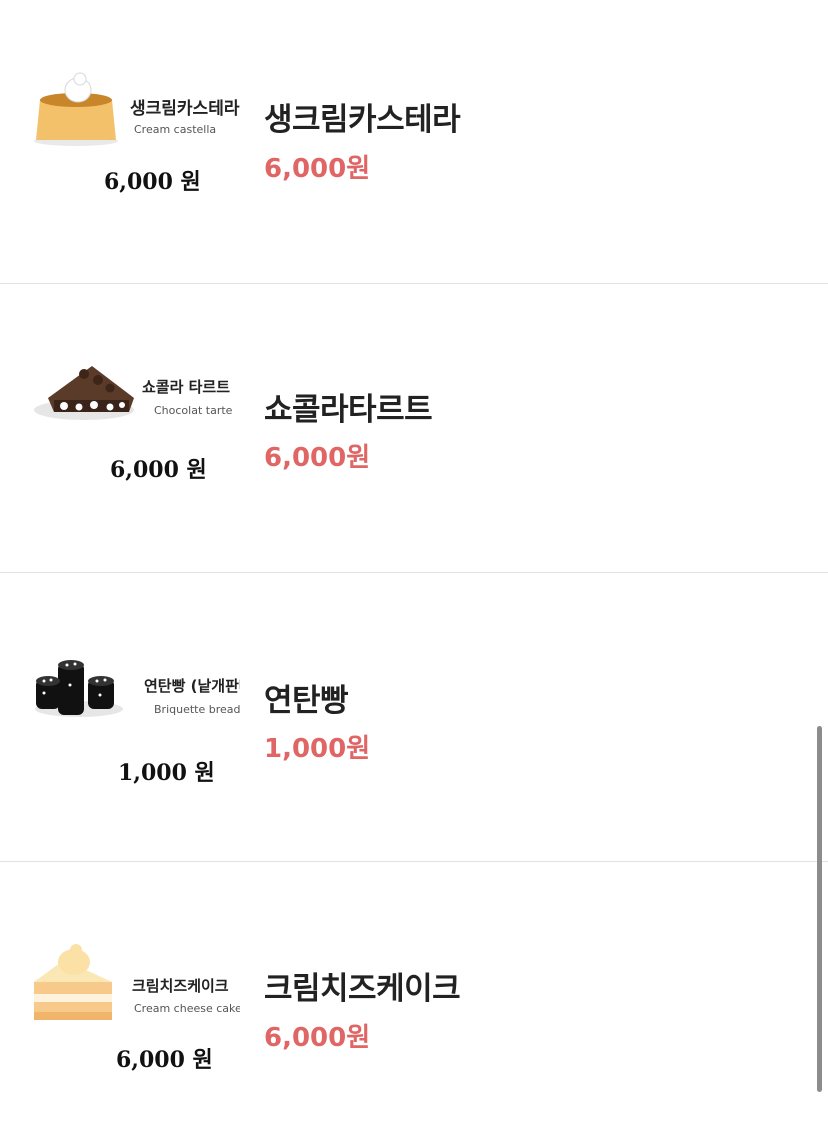  What do you see at coordinates (79, 688) in the screenshot?
I see `briquette-bread-image` at bounding box center [79, 688].